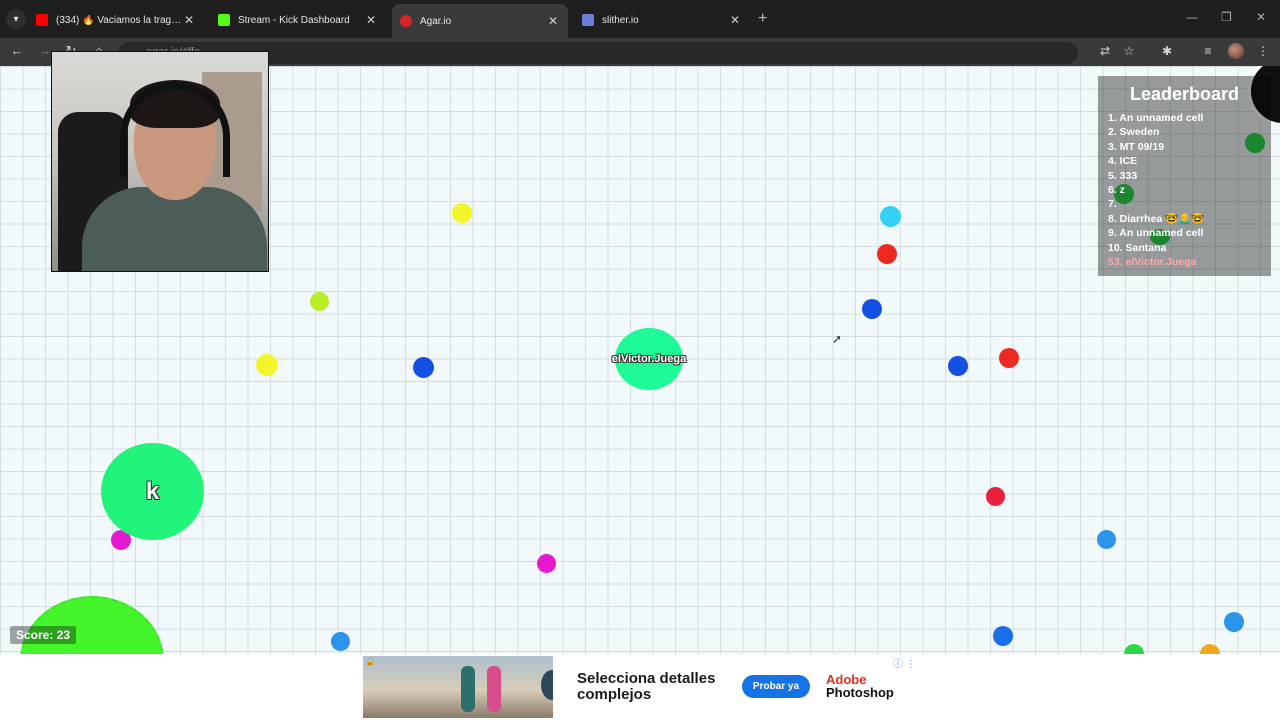 The width and height of the screenshot is (1280, 720). What do you see at coordinates (1123, 175) in the screenshot?
I see `leaderboard-entry: 5. 333` at bounding box center [1123, 175].